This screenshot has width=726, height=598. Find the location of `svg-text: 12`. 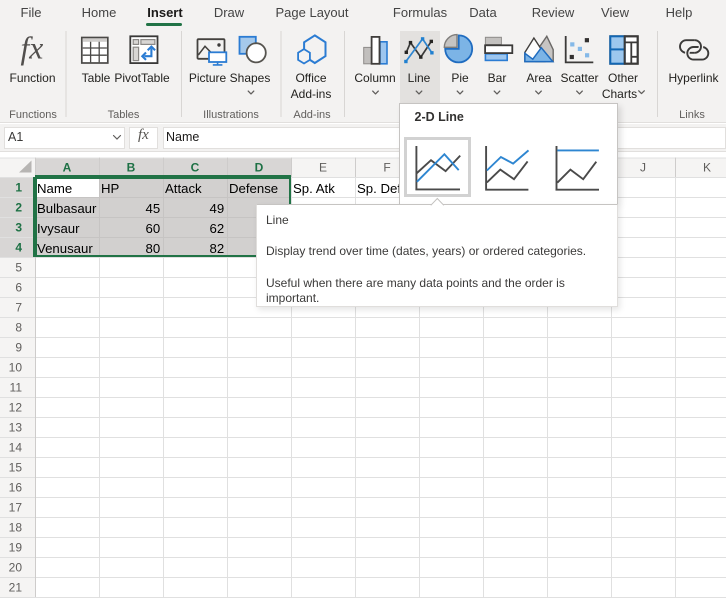

svg-text: 12 is located at coordinates (16, 408).